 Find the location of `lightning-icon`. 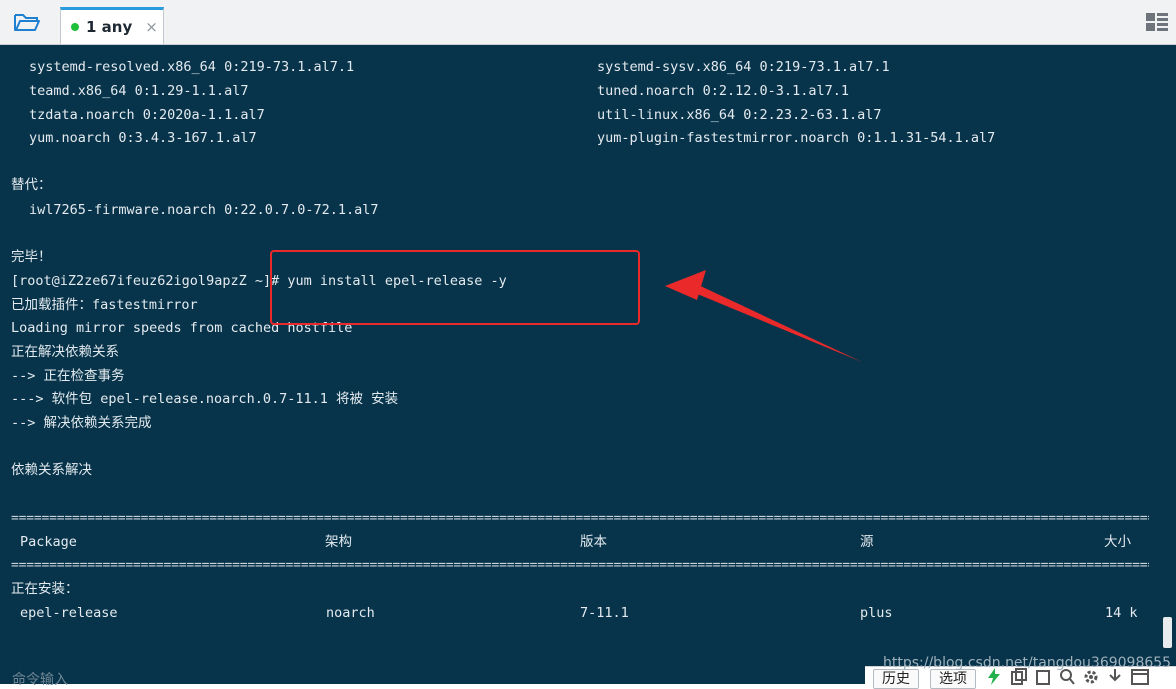

lightning-icon is located at coordinates (994, 678).